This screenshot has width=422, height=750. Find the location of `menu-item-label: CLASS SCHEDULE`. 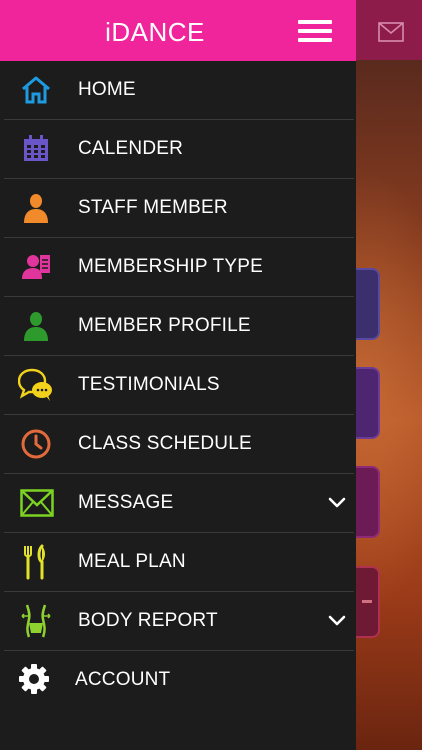

menu-item-label: CLASS SCHEDULE is located at coordinates (165, 443).